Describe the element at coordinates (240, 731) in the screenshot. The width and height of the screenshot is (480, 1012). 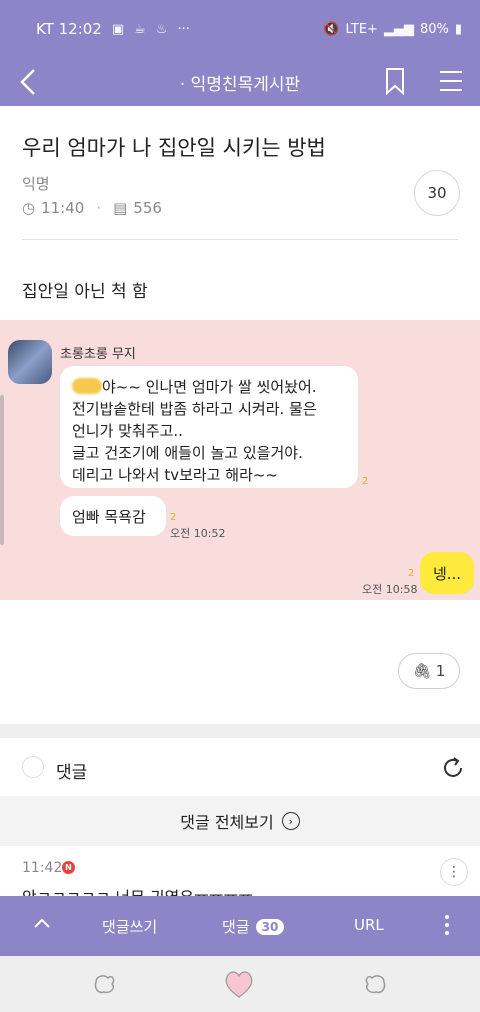
I see `section-separator` at that location.